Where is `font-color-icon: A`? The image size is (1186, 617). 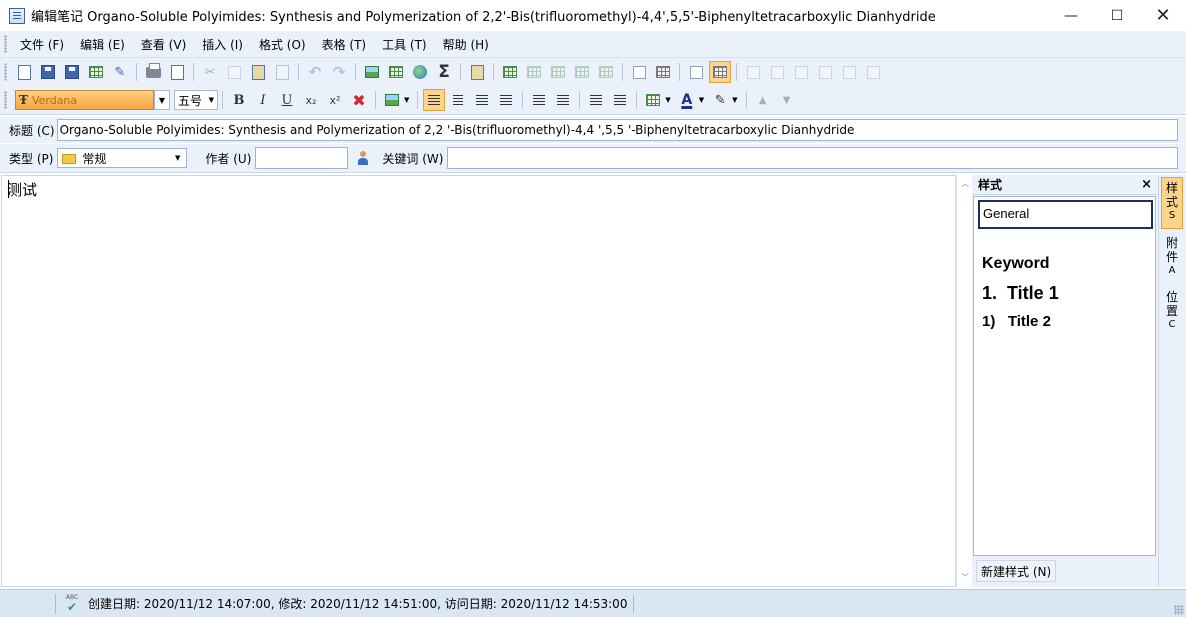 font-color-icon: A is located at coordinates (687, 100).